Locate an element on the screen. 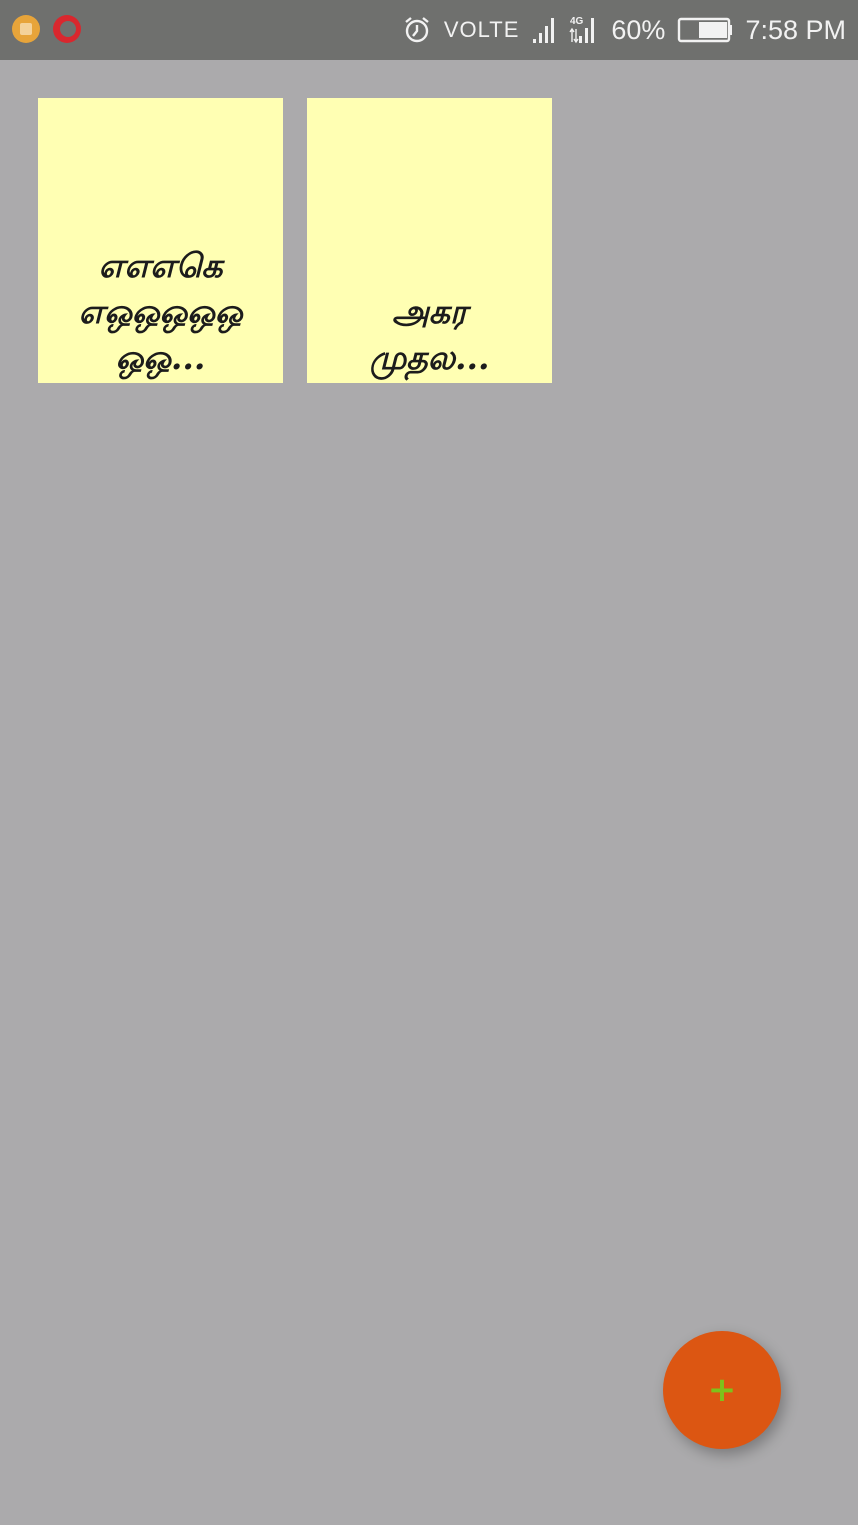 Image resolution: width=858 pixels, height=1525 pixels. battery-percent: 60% is located at coordinates (638, 30).